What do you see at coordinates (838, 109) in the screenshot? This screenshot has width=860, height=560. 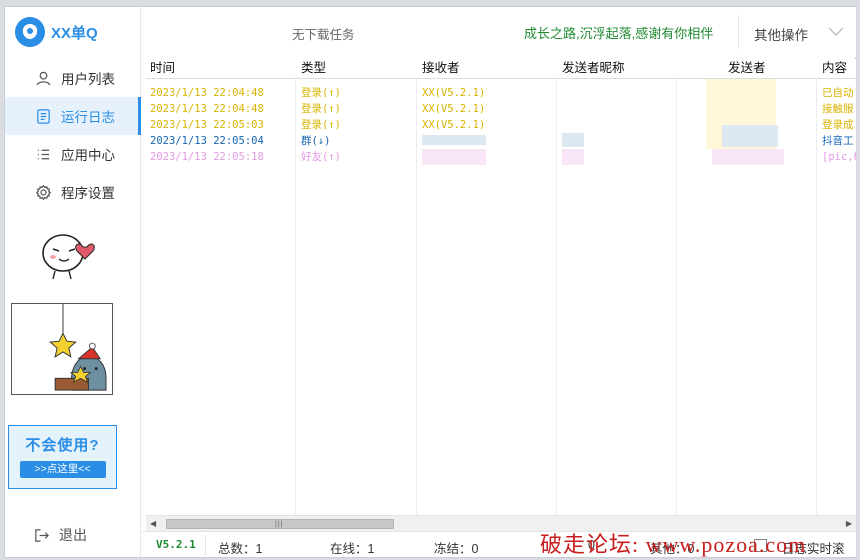 I see `cell-content: 接触服` at bounding box center [838, 109].